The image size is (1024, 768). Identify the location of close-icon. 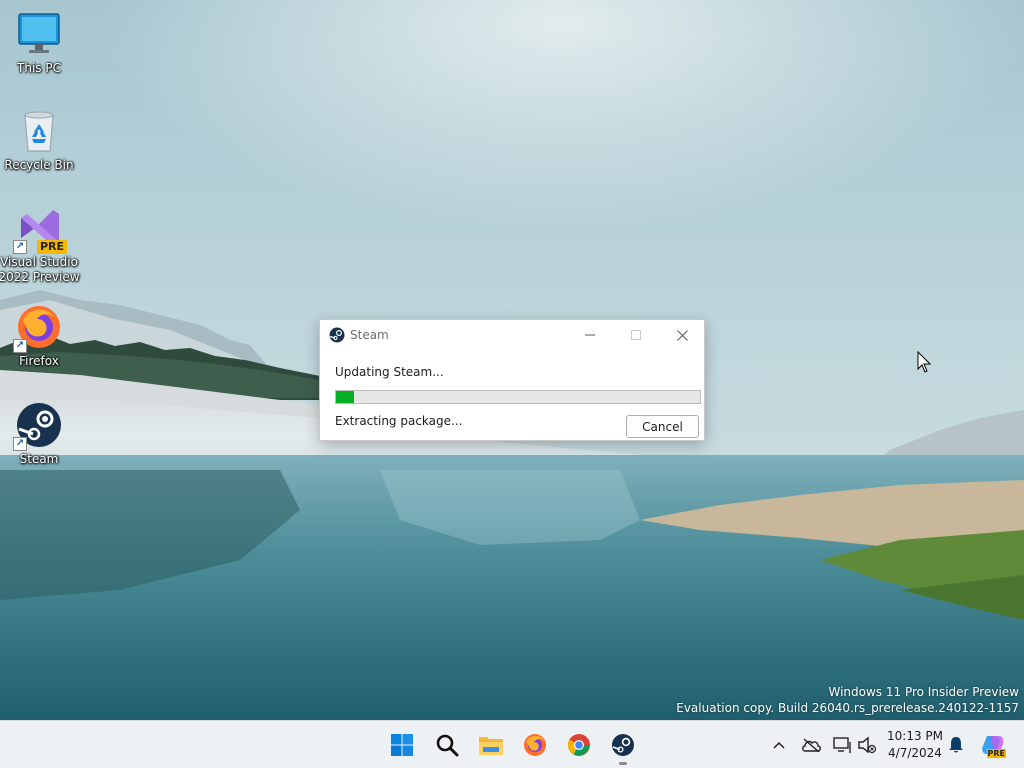
(682, 335).